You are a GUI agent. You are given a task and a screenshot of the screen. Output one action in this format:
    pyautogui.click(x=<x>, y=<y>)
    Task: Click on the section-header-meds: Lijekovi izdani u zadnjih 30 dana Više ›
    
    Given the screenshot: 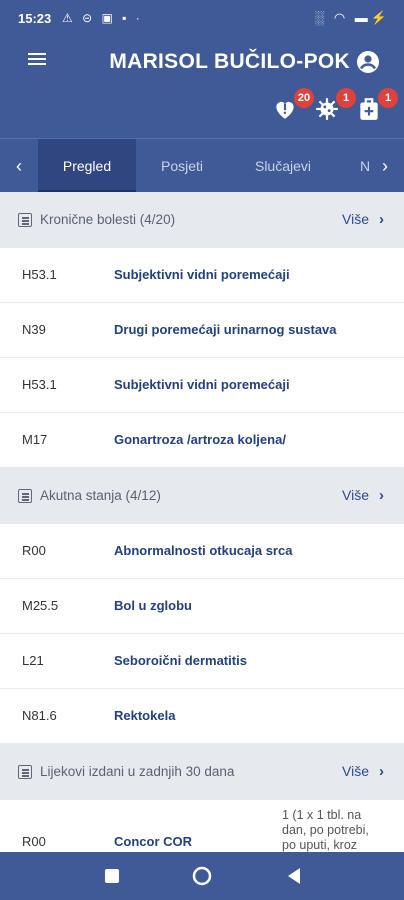 What is the action you would take?
    pyautogui.click(x=202, y=772)
    